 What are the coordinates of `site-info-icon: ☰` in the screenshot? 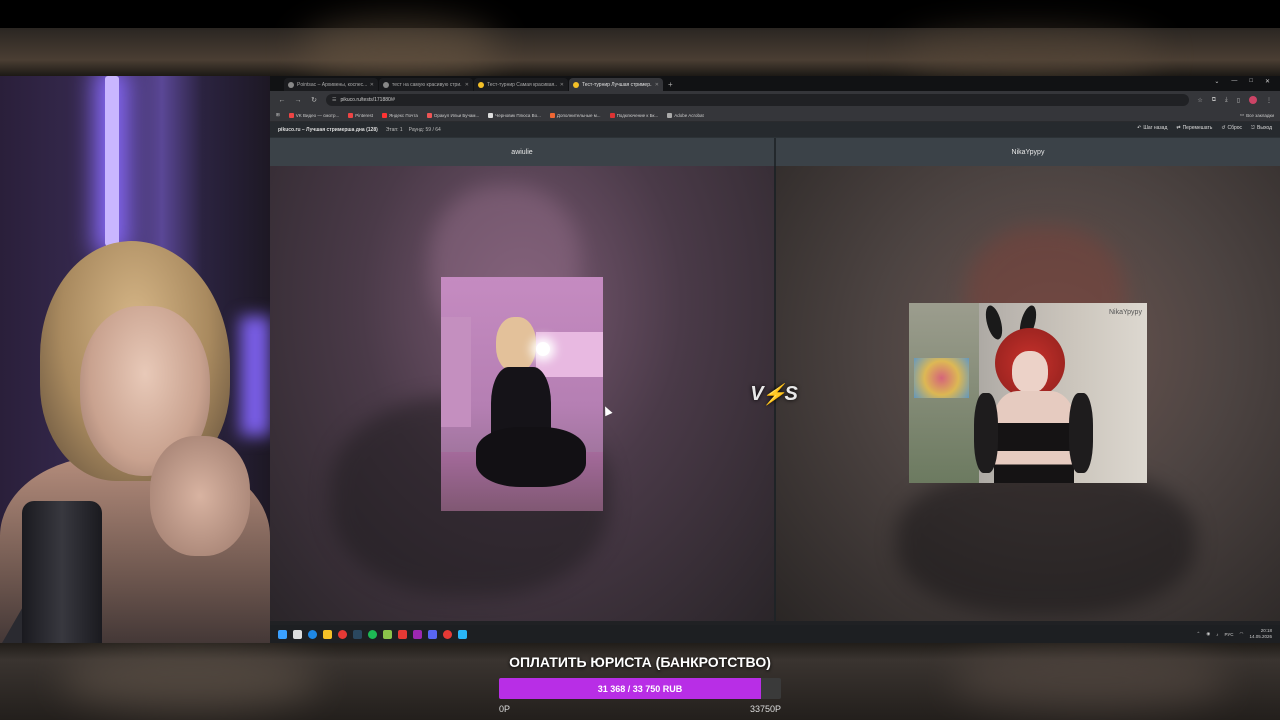 It's located at (334, 100).